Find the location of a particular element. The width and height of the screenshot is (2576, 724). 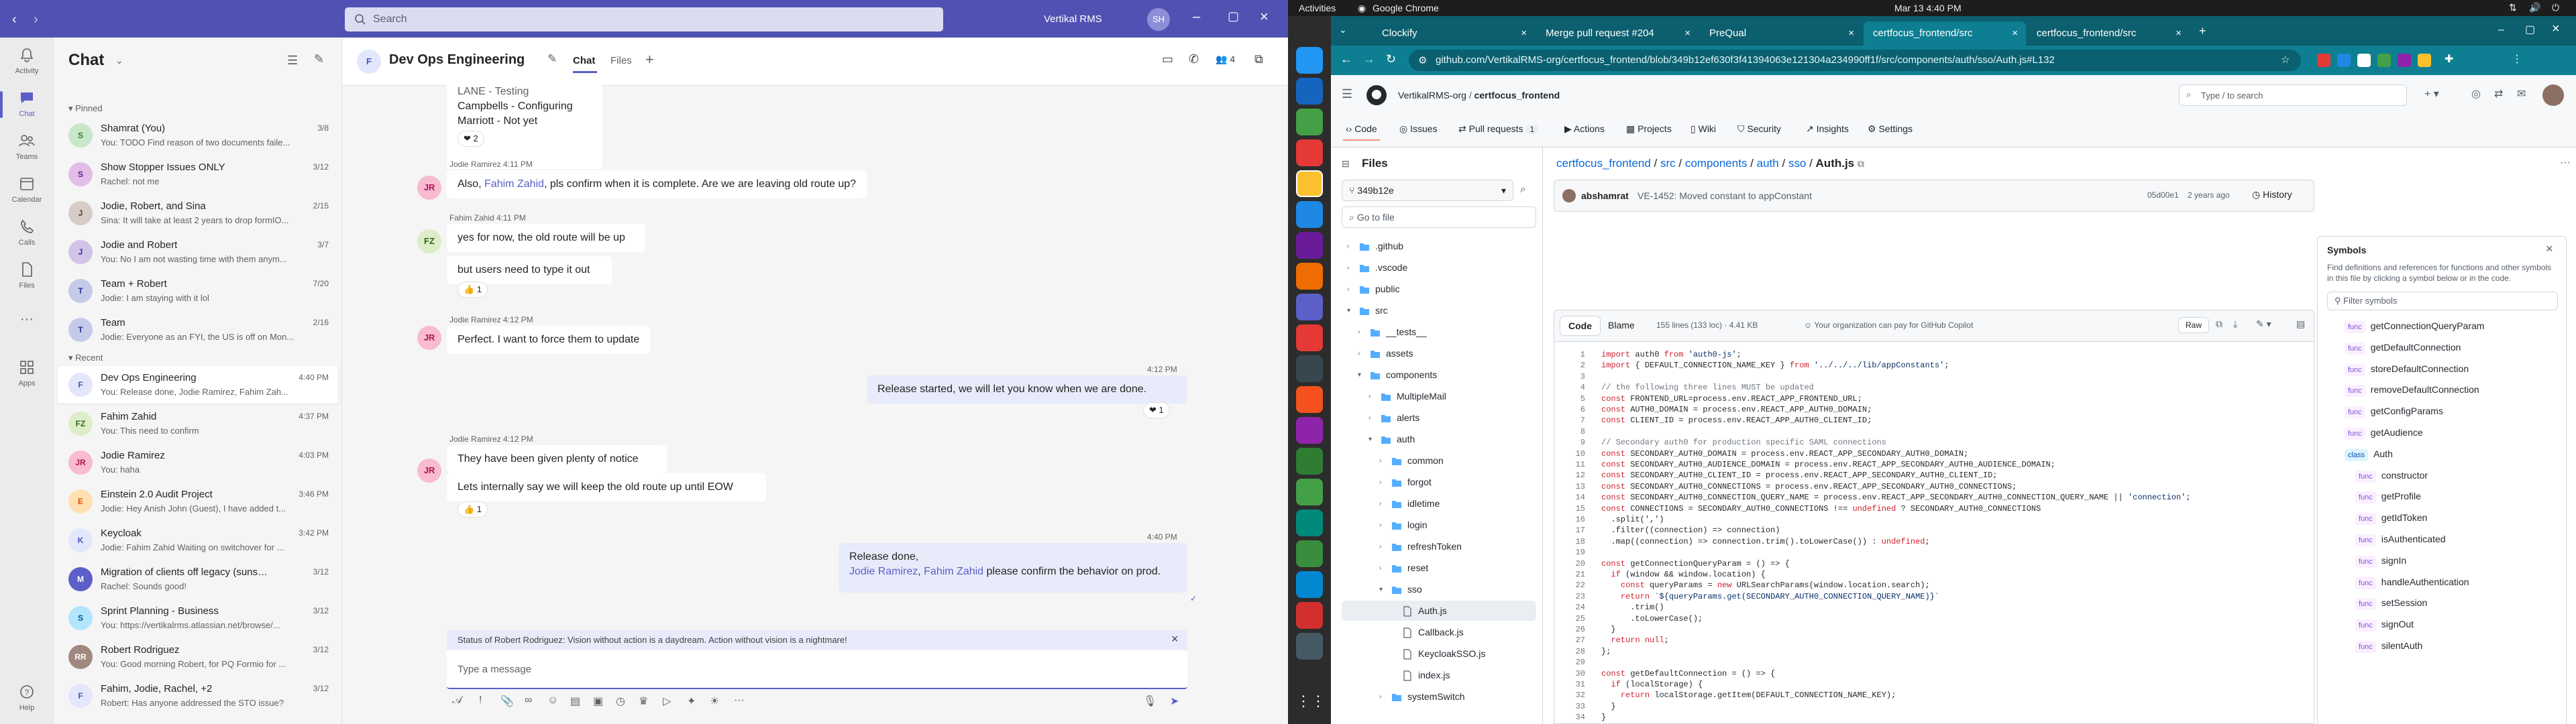

tree-file: index.js is located at coordinates (1439, 675).